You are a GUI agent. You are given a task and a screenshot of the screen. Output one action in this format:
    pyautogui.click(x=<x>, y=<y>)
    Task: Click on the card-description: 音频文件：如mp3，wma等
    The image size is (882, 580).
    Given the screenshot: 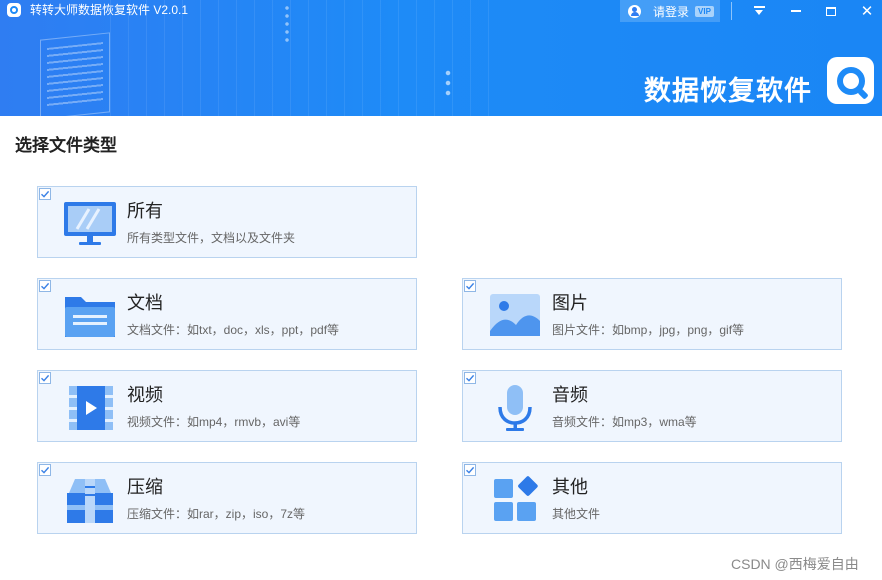 What is the action you would take?
    pyautogui.click(x=624, y=422)
    